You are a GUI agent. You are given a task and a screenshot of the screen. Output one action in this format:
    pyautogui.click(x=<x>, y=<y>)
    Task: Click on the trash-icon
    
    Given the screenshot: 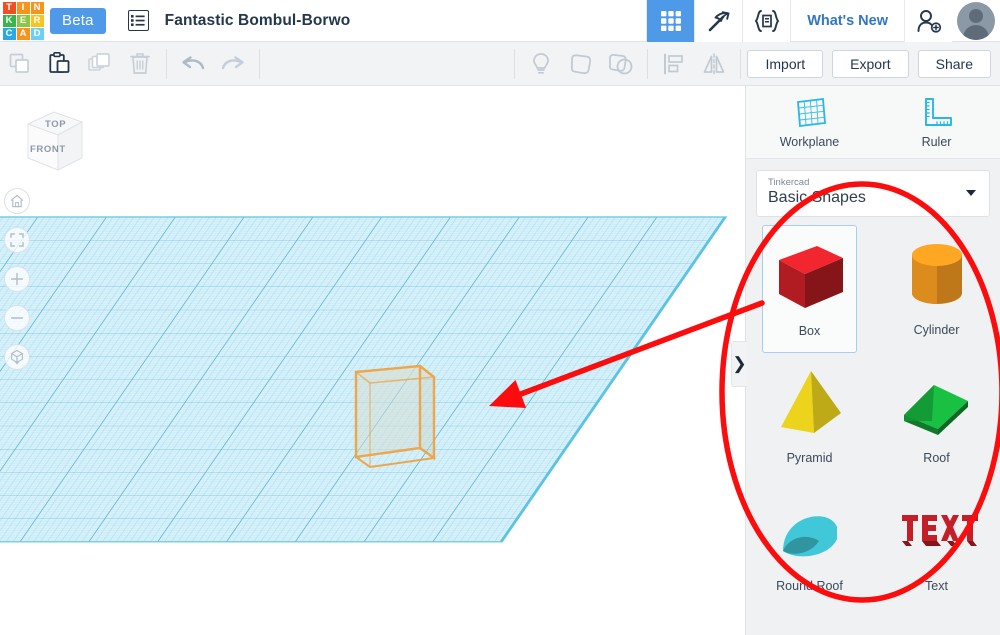 What is the action you would take?
    pyautogui.click(x=140, y=64)
    